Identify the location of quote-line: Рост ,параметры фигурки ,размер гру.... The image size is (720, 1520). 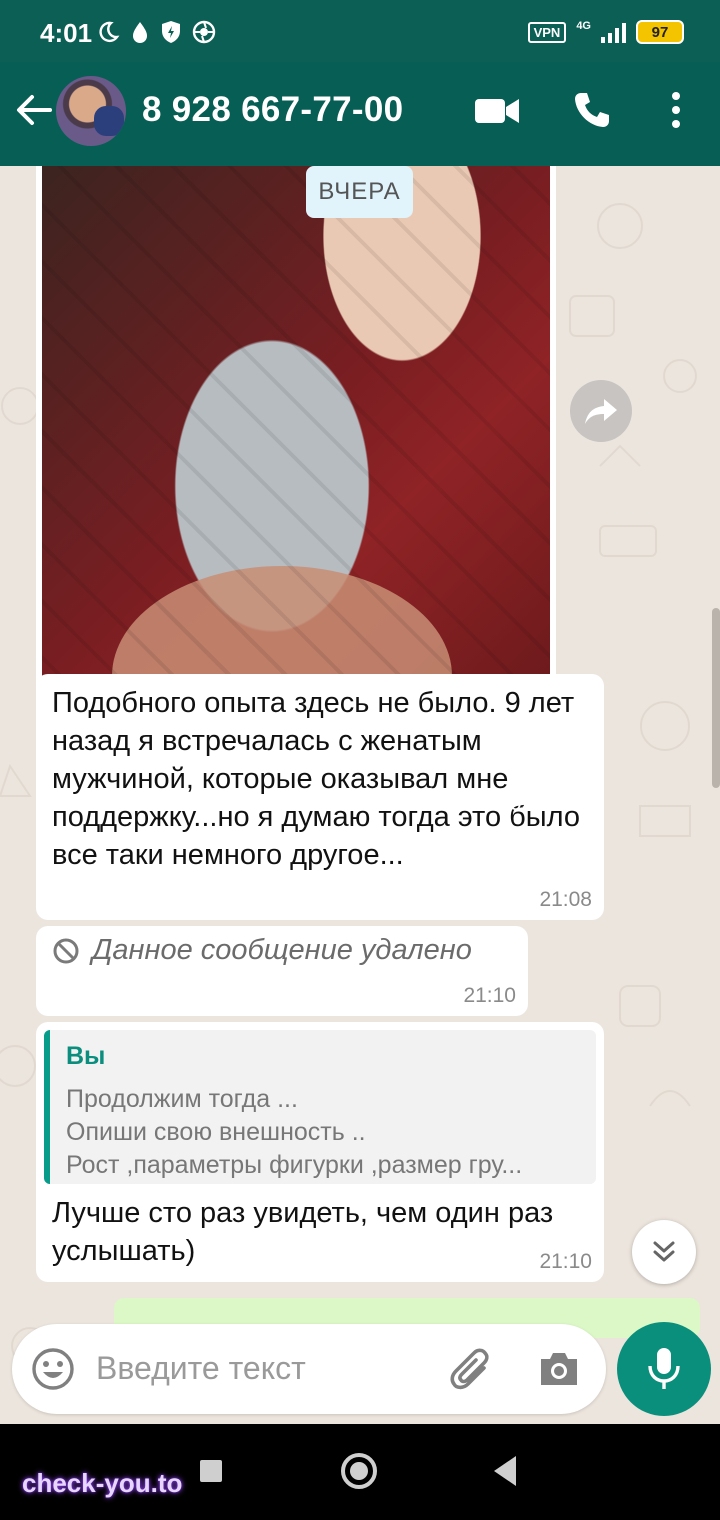
(294, 1165).